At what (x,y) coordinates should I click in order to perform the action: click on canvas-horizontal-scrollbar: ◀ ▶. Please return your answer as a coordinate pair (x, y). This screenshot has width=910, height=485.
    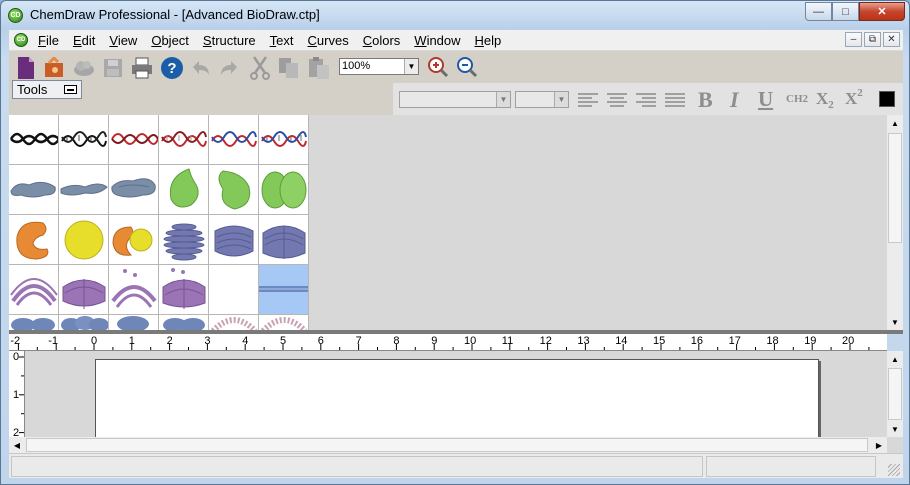
    Looking at the image, I should click on (448, 445).